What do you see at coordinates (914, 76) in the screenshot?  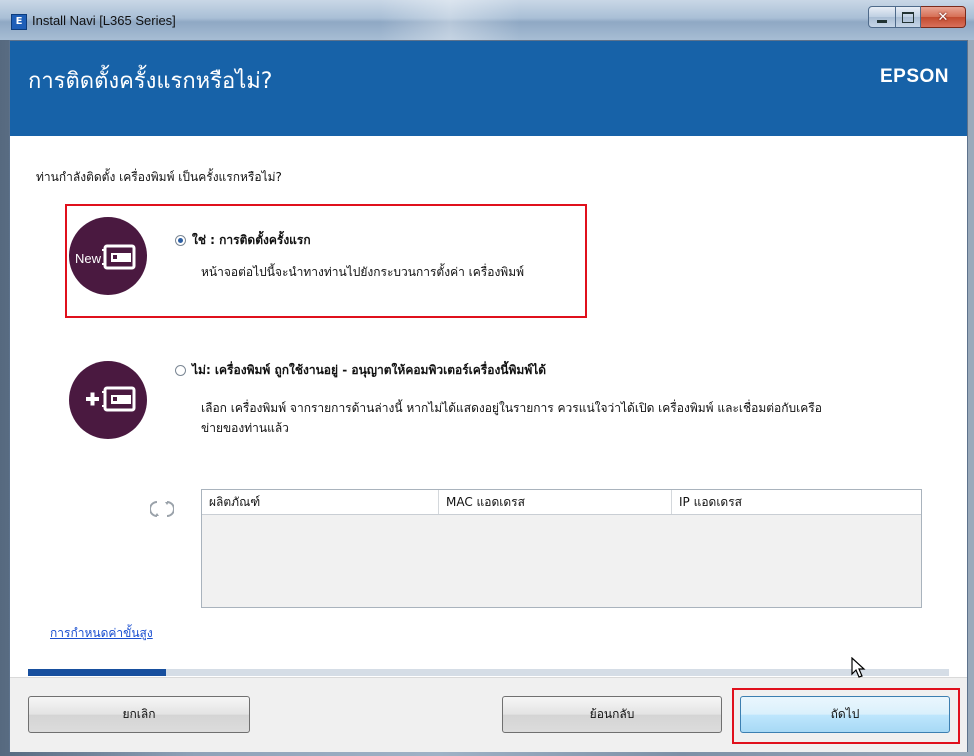 I see `epson-logo: EPSON` at bounding box center [914, 76].